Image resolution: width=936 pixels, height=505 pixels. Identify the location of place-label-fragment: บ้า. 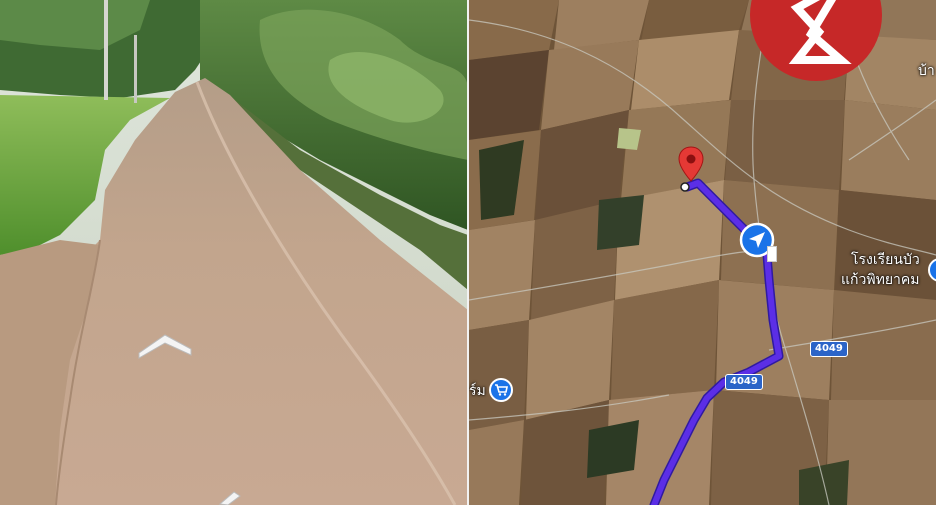
(926, 71).